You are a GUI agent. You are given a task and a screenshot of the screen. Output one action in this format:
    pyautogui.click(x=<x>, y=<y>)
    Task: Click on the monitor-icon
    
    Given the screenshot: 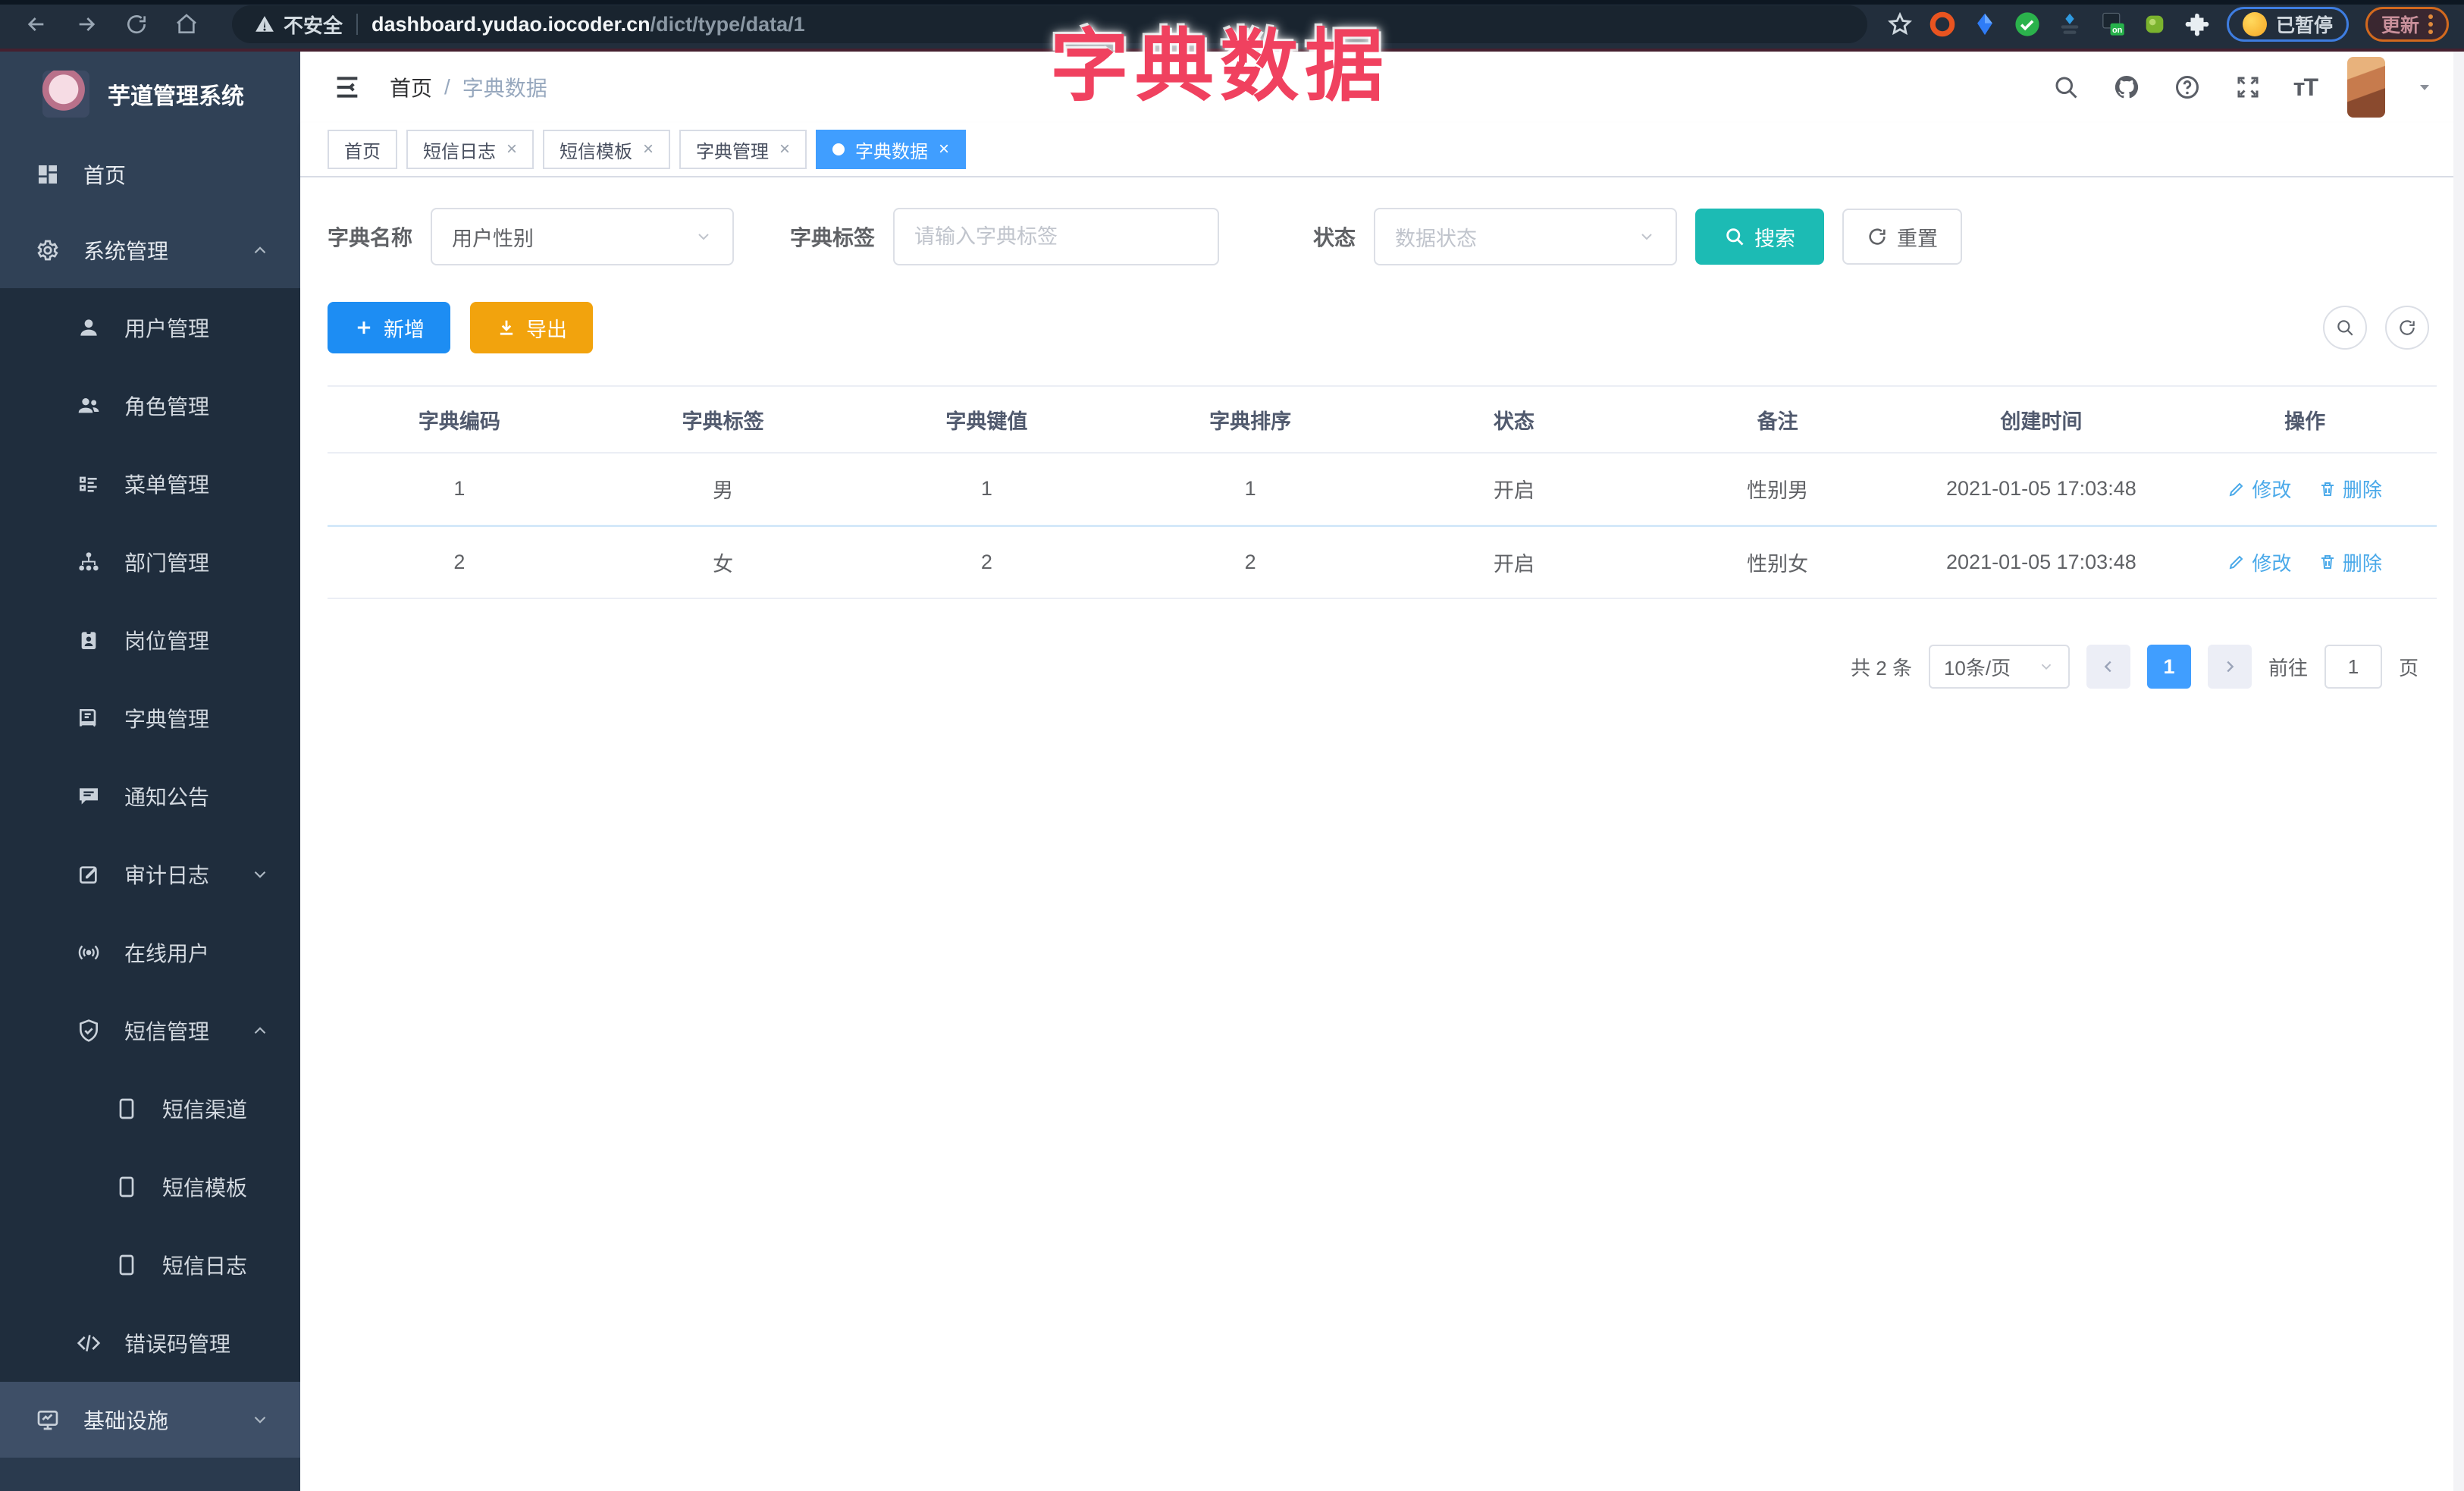 What is the action you would take?
    pyautogui.click(x=48, y=1420)
    